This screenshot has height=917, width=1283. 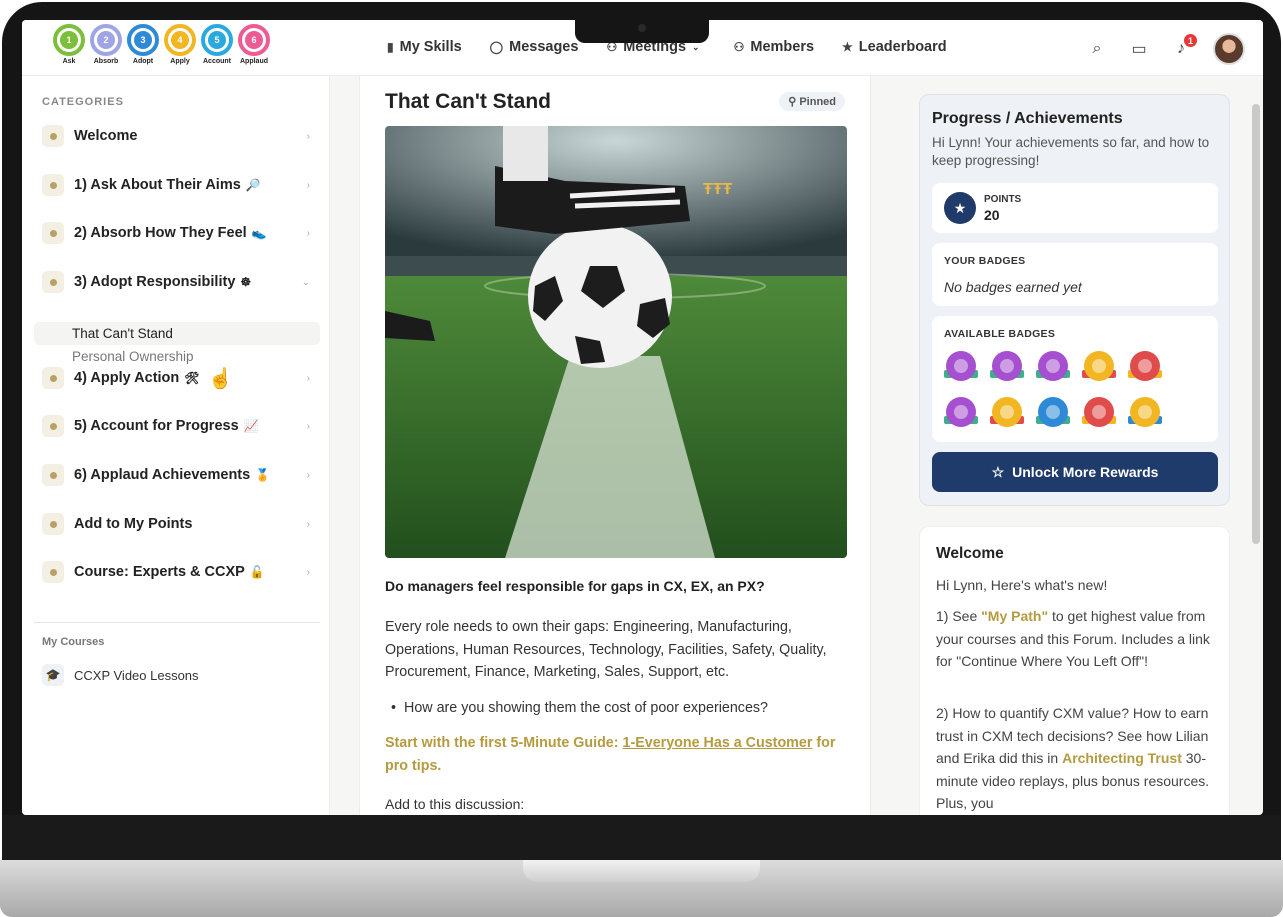 What do you see at coordinates (1075, 379) in the screenshot?
I see `available-badges-card: AVAILABLE BADGES` at bounding box center [1075, 379].